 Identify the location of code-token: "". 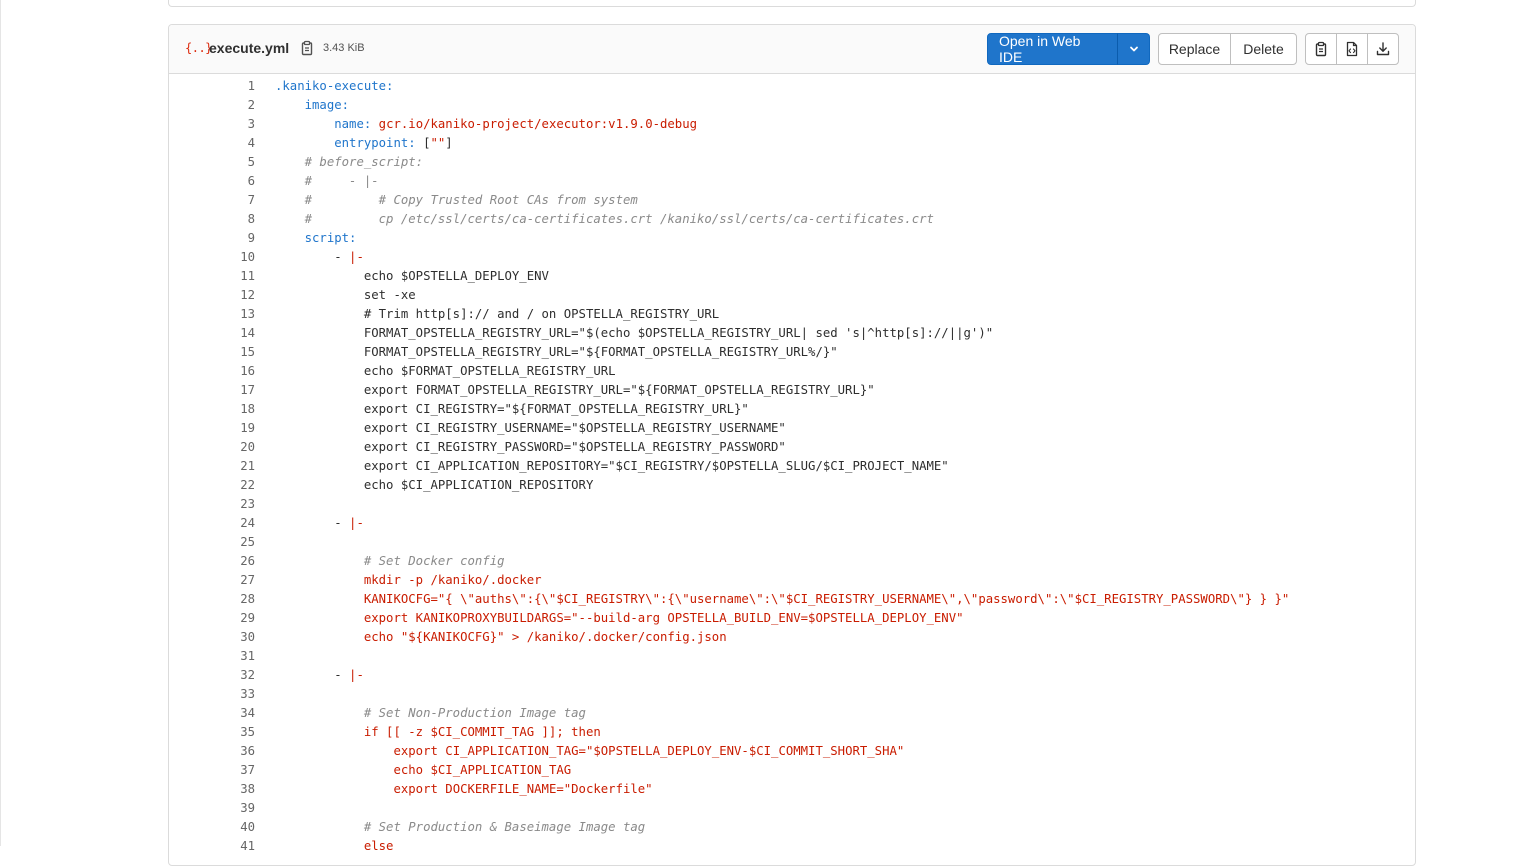
(438, 143).